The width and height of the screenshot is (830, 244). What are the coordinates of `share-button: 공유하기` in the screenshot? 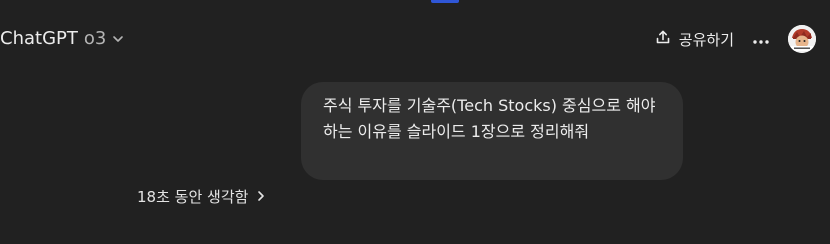 It's located at (694, 39).